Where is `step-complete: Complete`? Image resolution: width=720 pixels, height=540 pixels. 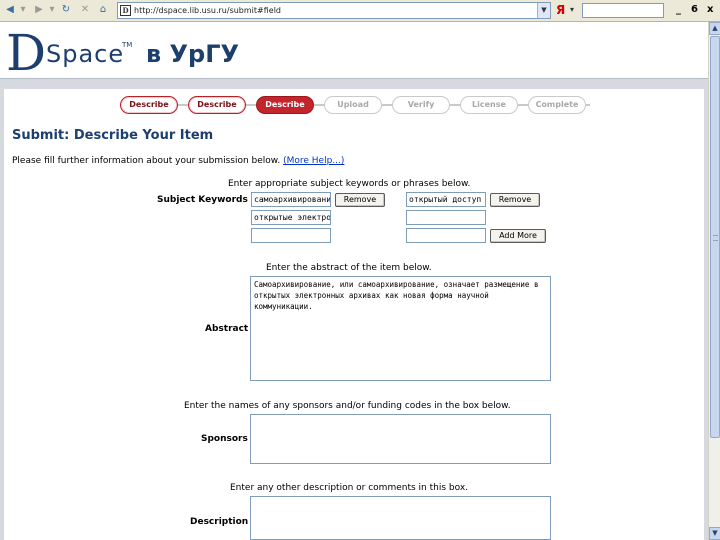
step-complete: Complete is located at coordinates (557, 105).